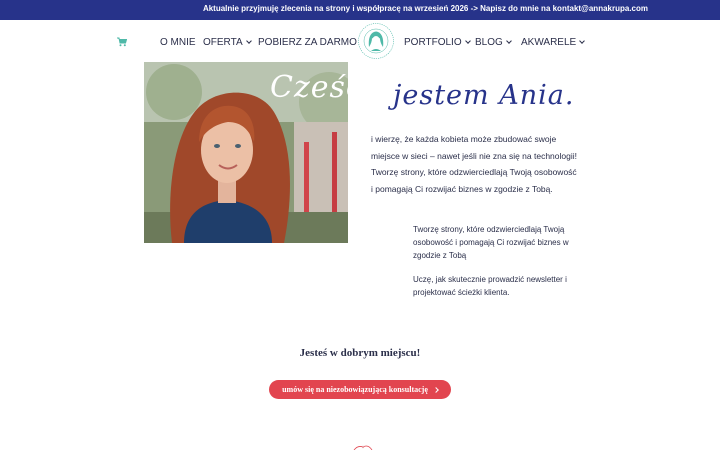 Image resolution: width=720 pixels, height=450 pixels. What do you see at coordinates (322, 87) in the screenshot?
I see `photo-greeting: Cześć,` at bounding box center [322, 87].